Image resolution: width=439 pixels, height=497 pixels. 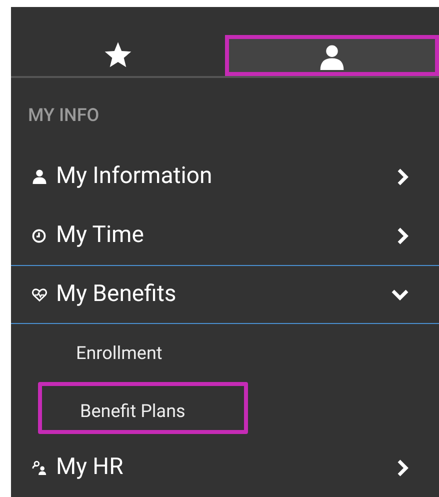 I want to click on clock-icon, so click(x=39, y=235).